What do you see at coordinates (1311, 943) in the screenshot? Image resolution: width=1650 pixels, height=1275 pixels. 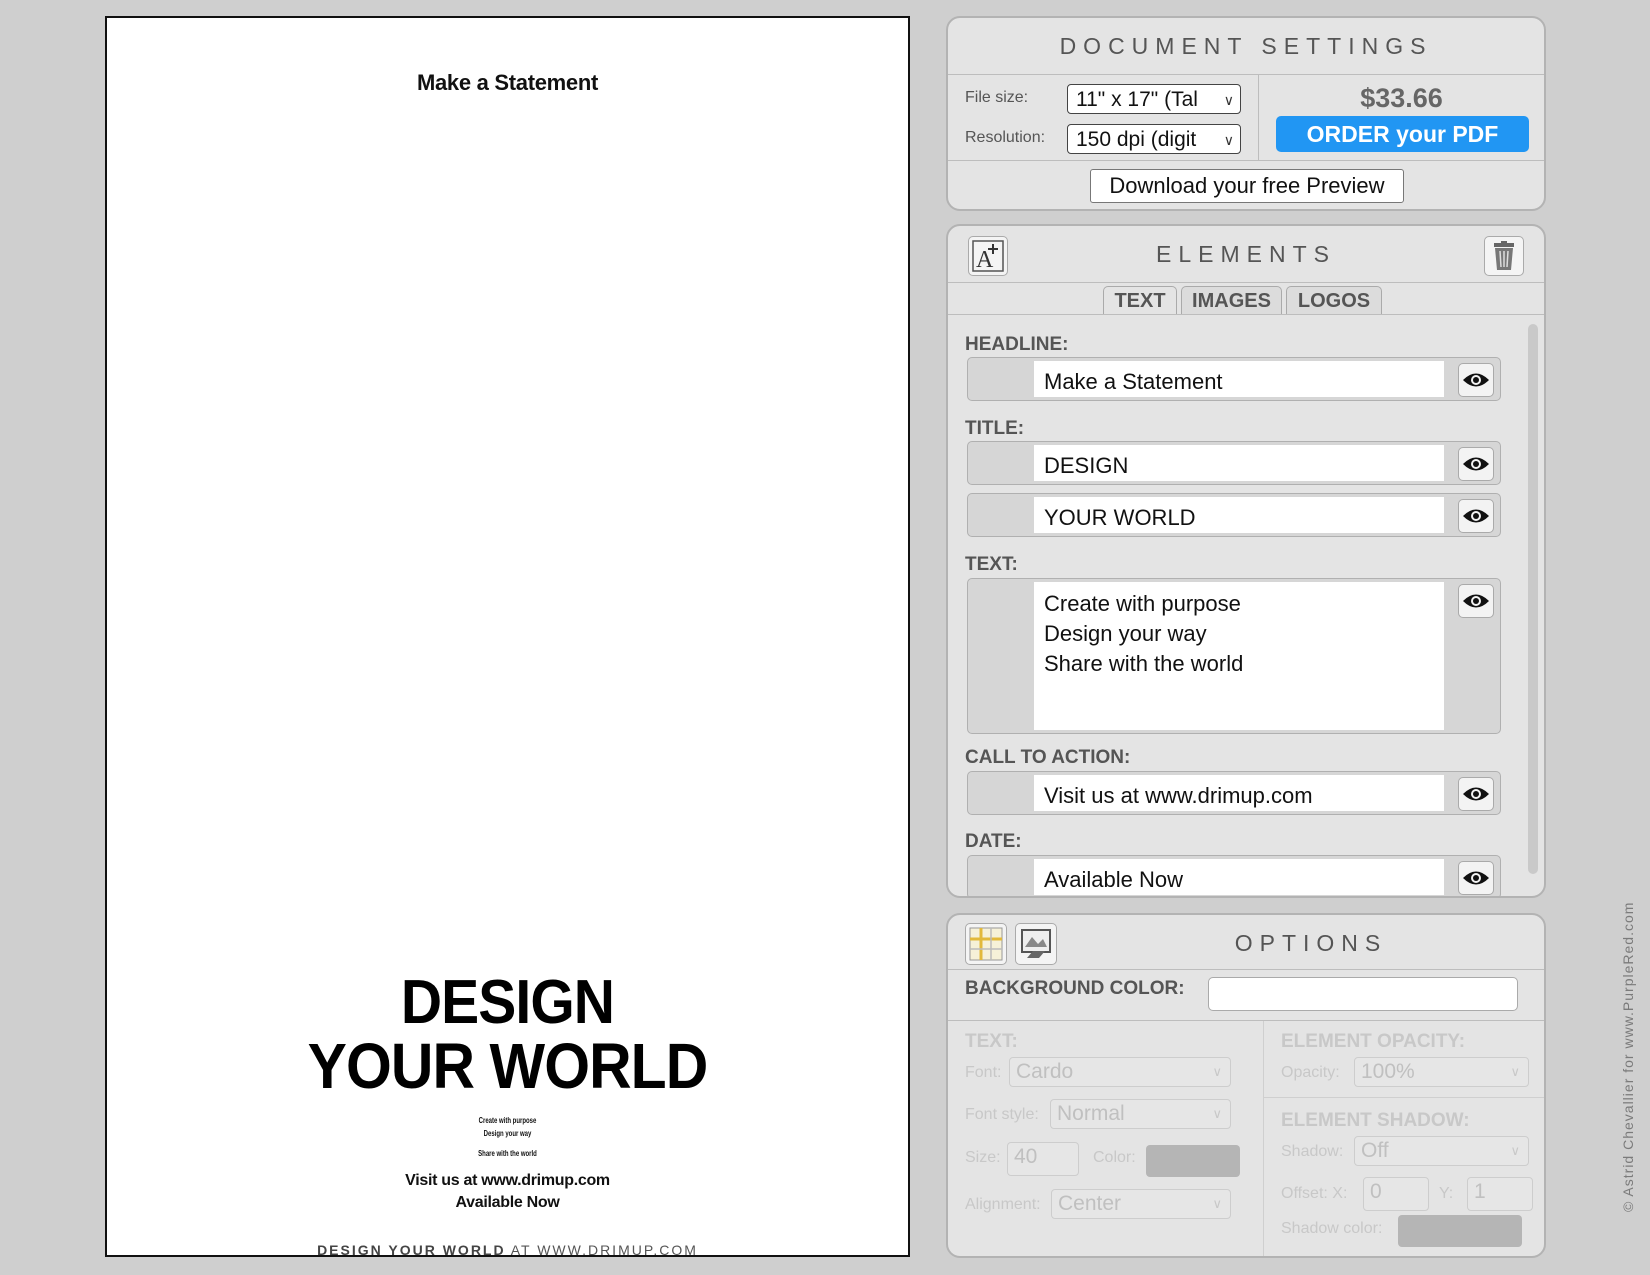 I see `options-title: OPTIONS` at bounding box center [1311, 943].